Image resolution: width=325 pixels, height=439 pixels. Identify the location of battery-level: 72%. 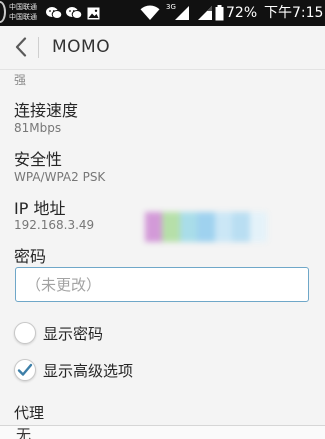
(242, 13).